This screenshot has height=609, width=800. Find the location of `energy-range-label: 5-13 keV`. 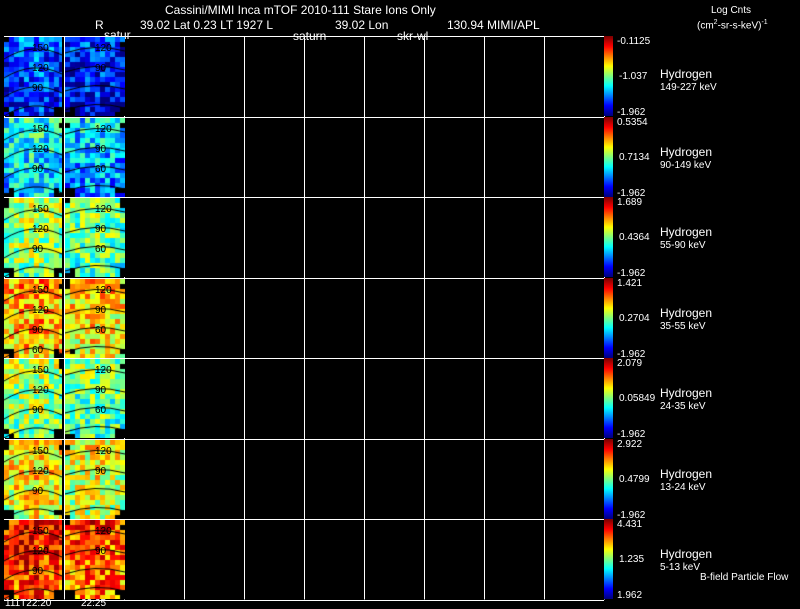

energy-range-label: 5-13 keV is located at coordinates (680, 567).